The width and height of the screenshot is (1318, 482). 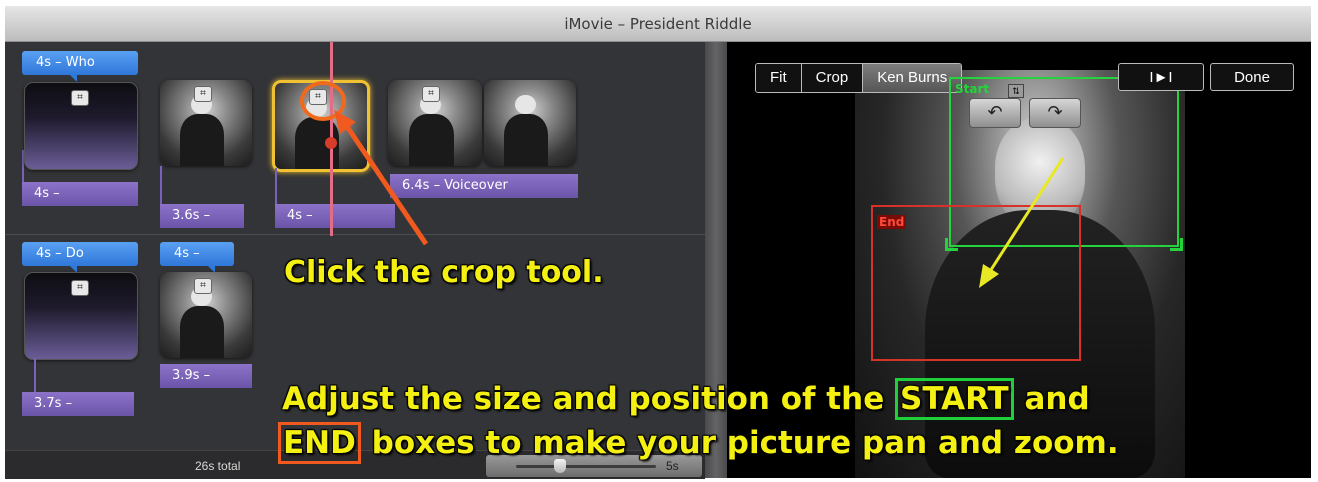 What do you see at coordinates (912, 78) in the screenshot?
I see `ken-burns-button: Ken Burns` at bounding box center [912, 78].